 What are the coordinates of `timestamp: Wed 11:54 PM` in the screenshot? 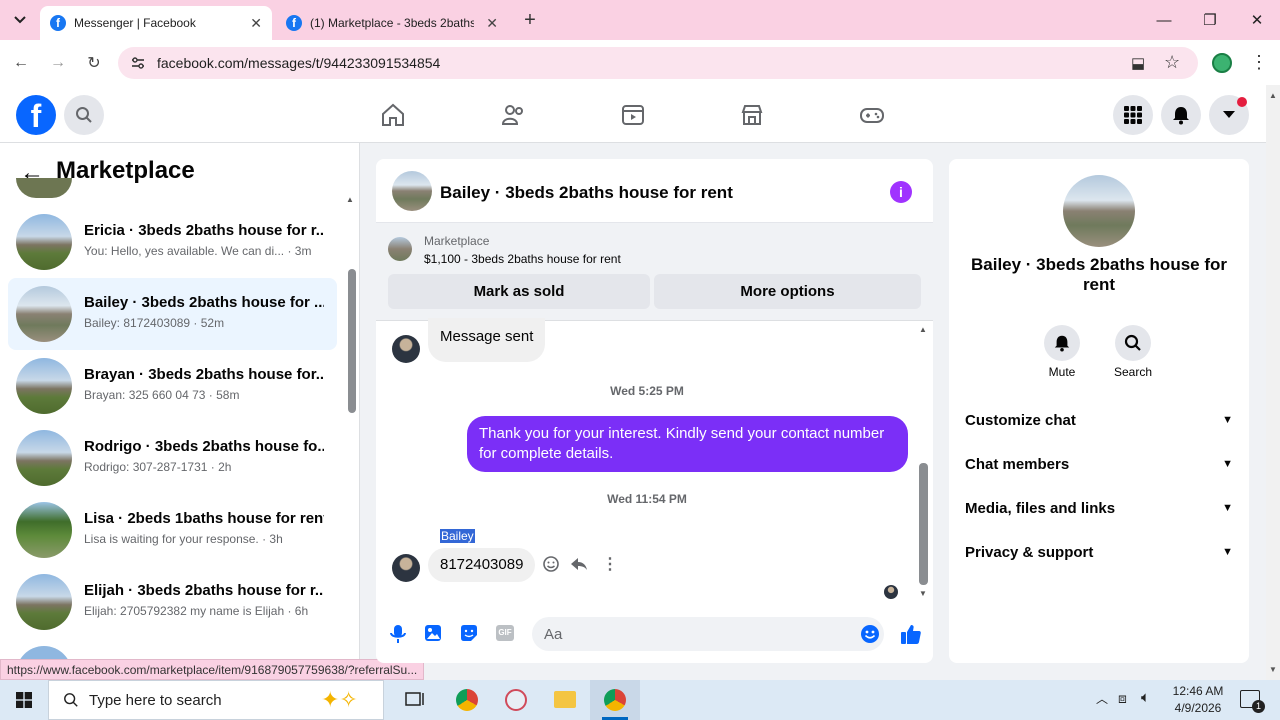 It's located at (647, 499).